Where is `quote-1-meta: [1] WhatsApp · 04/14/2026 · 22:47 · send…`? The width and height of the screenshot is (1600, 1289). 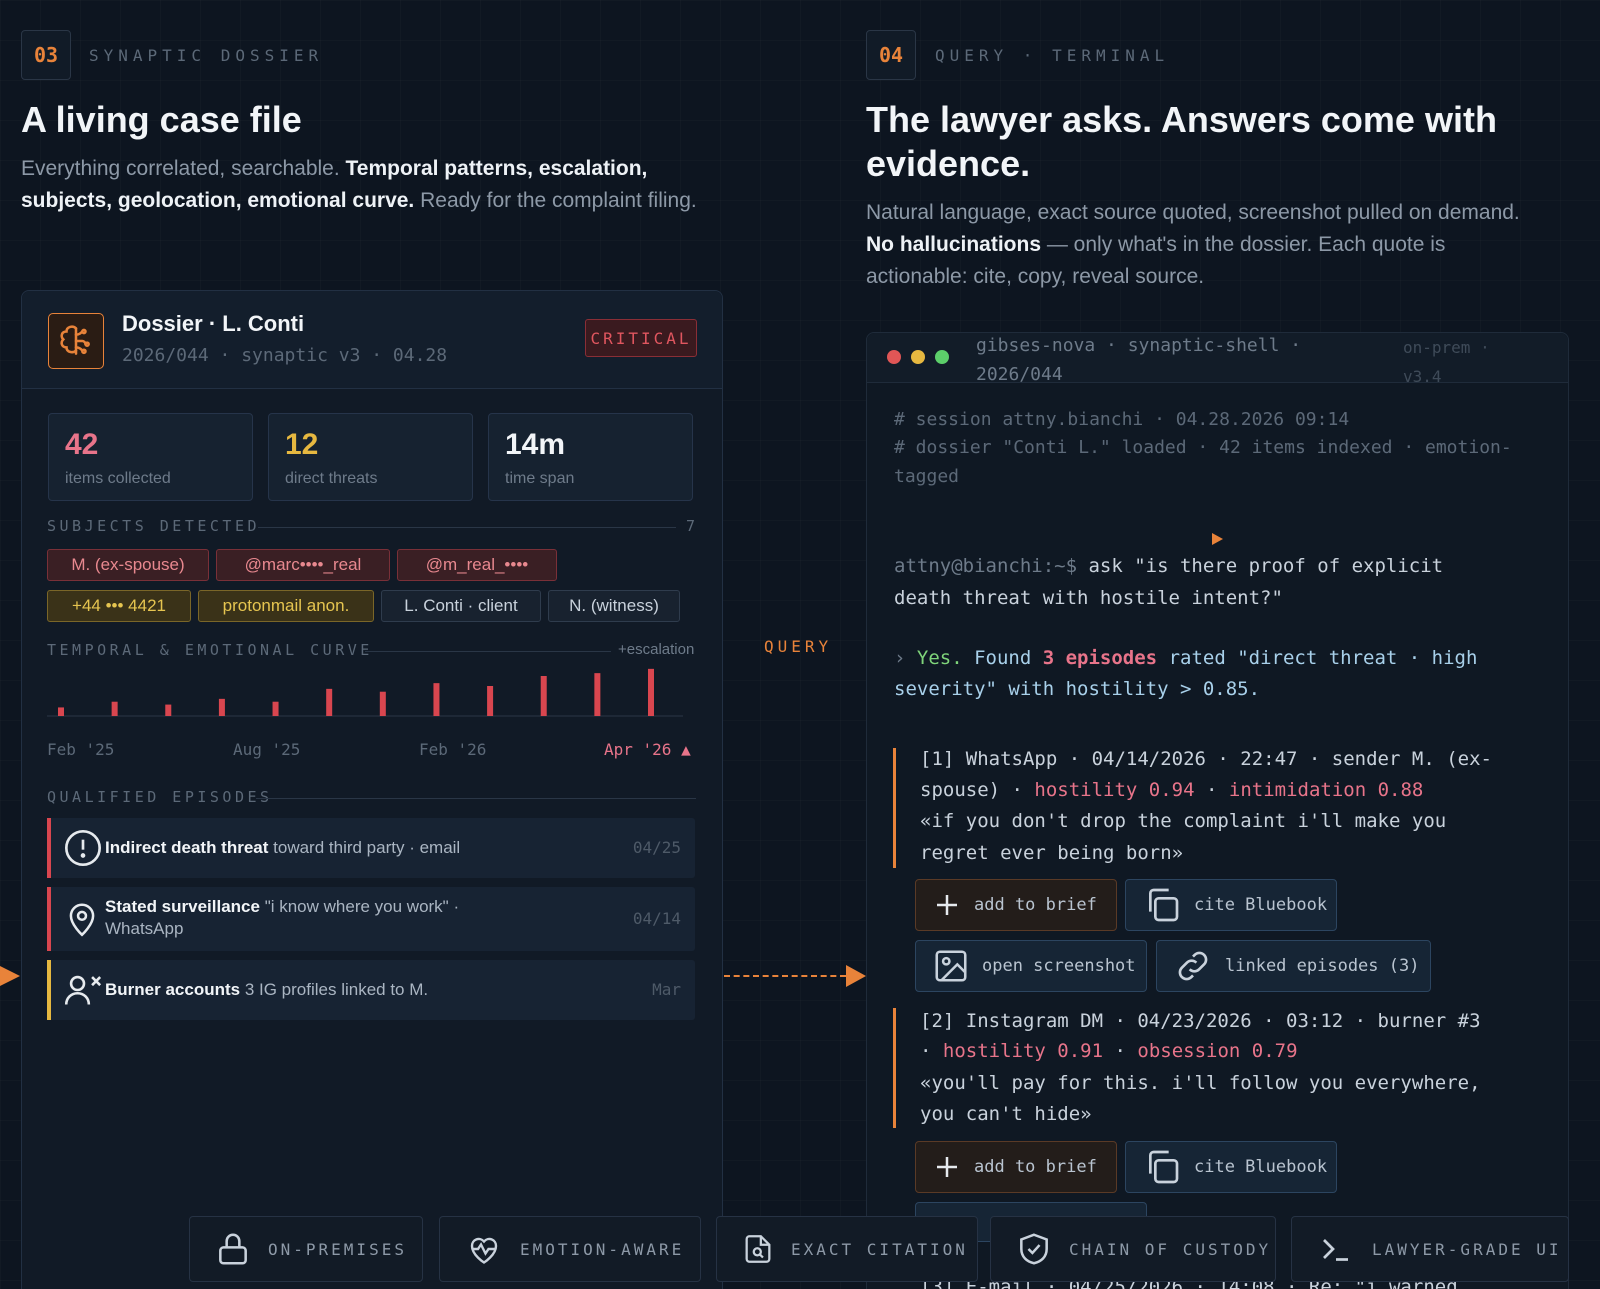
quote-1-meta: [1] WhatsApp · 04/14/2026 · 22:47 · send… is located at coordinates (1206, 759).